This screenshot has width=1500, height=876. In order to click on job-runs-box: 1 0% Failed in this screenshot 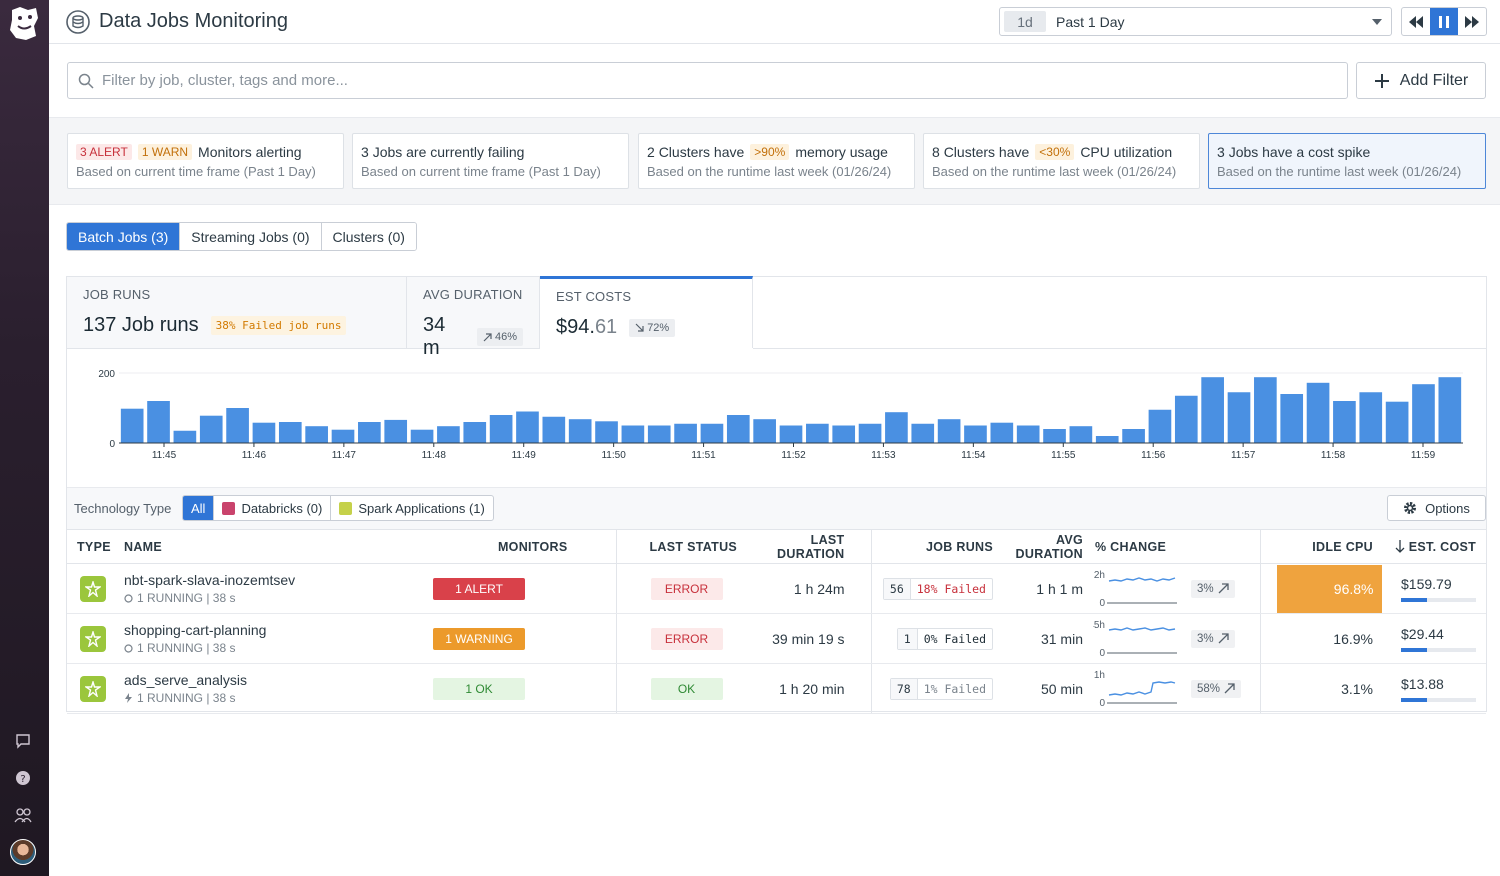, I will do `click(944, 638)`.